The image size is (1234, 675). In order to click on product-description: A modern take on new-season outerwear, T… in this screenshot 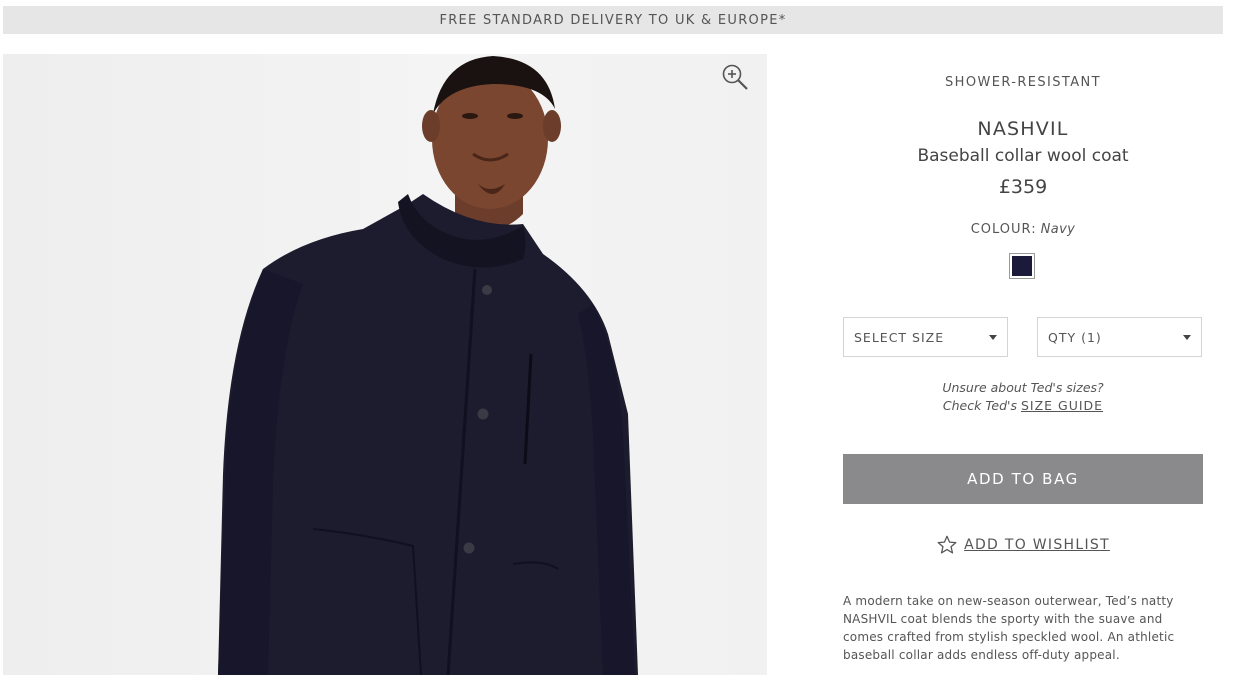, I will do `click(1009, 628)`.